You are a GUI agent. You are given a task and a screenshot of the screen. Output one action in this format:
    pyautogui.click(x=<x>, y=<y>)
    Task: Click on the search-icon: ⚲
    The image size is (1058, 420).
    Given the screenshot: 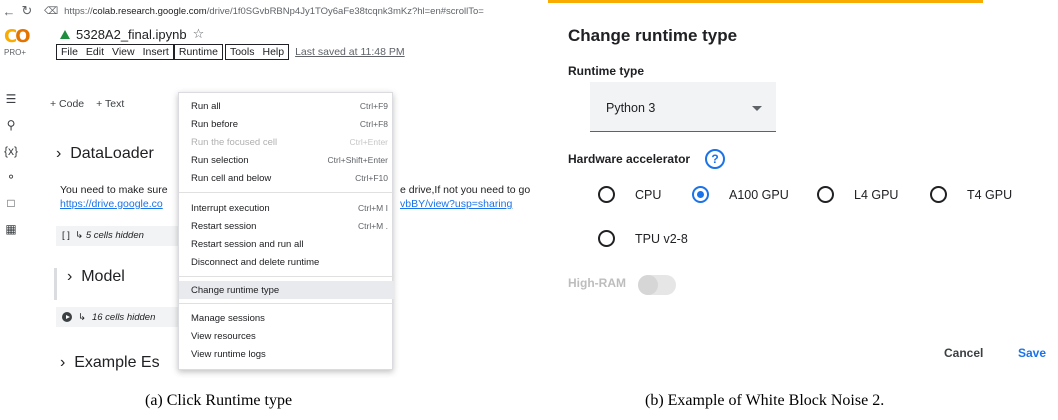 What is the action you would take?
    pyautogui.click(x=11, y=125)
    